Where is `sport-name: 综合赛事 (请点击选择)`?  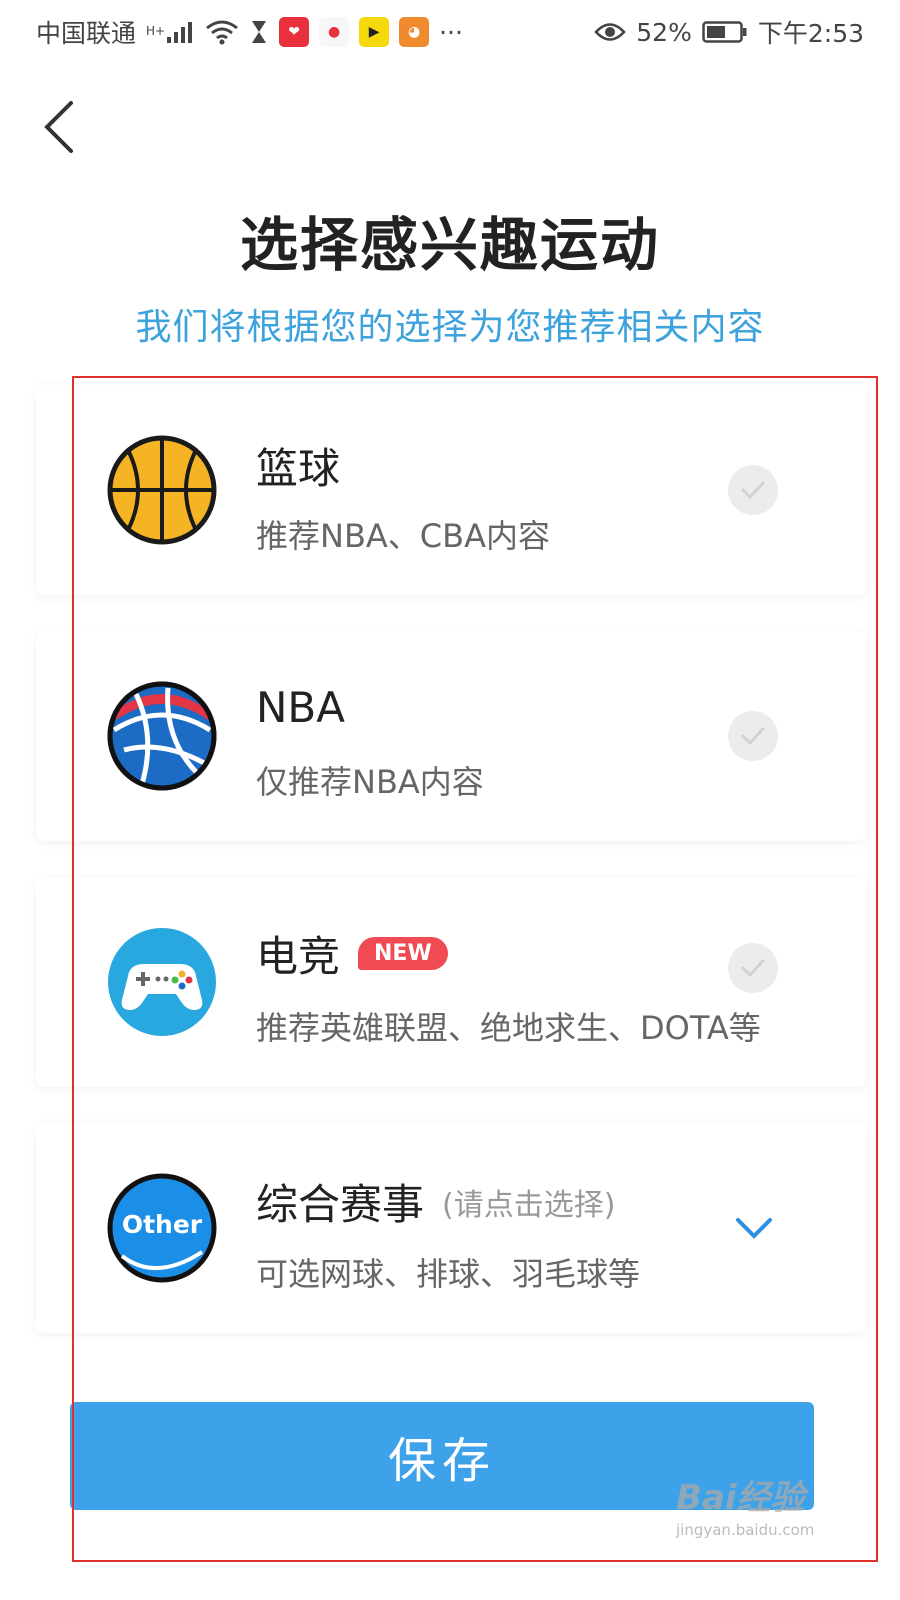
sport-name: 综合赛事 (请点击选择) is located at coordinates (435, 1201).